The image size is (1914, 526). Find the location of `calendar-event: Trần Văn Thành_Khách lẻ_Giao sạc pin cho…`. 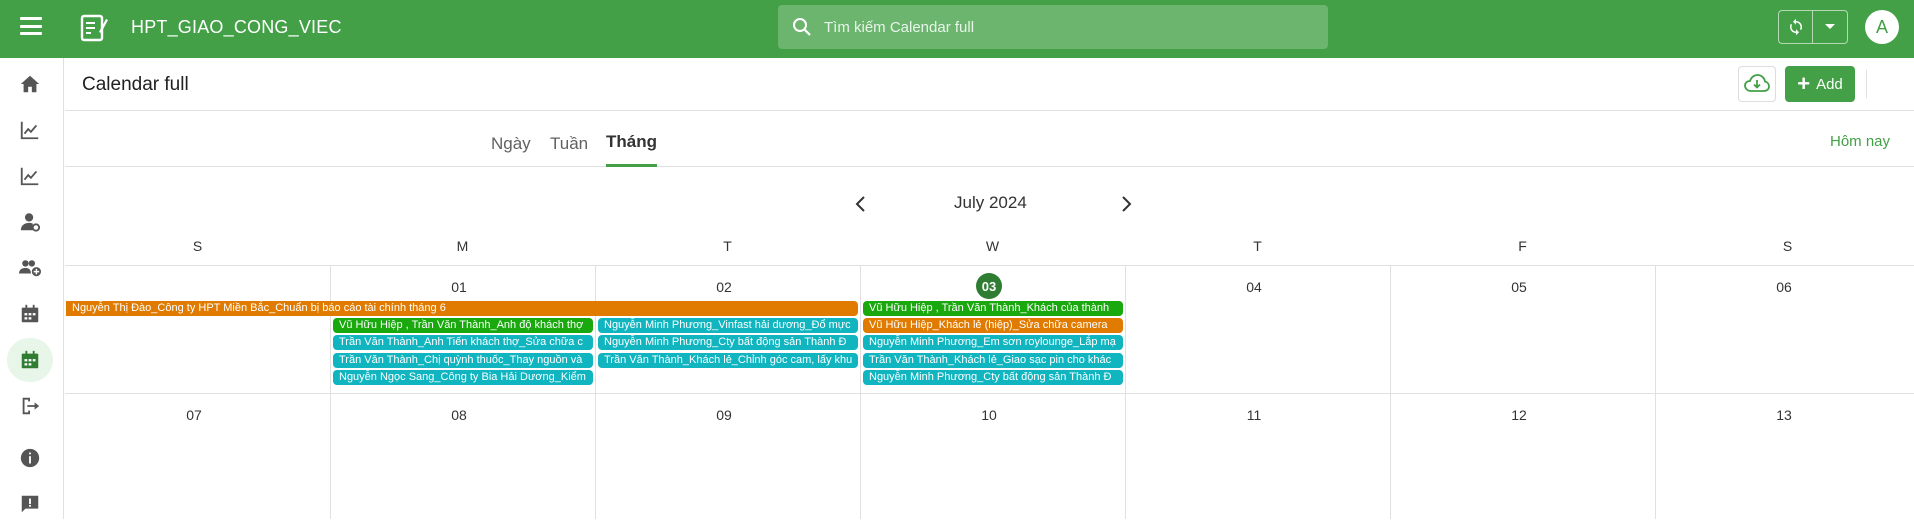

calendar-event: Trần Văn Thành_Khách lẻ_Giao sạc pin cho… is located at coordinates (993, 360).